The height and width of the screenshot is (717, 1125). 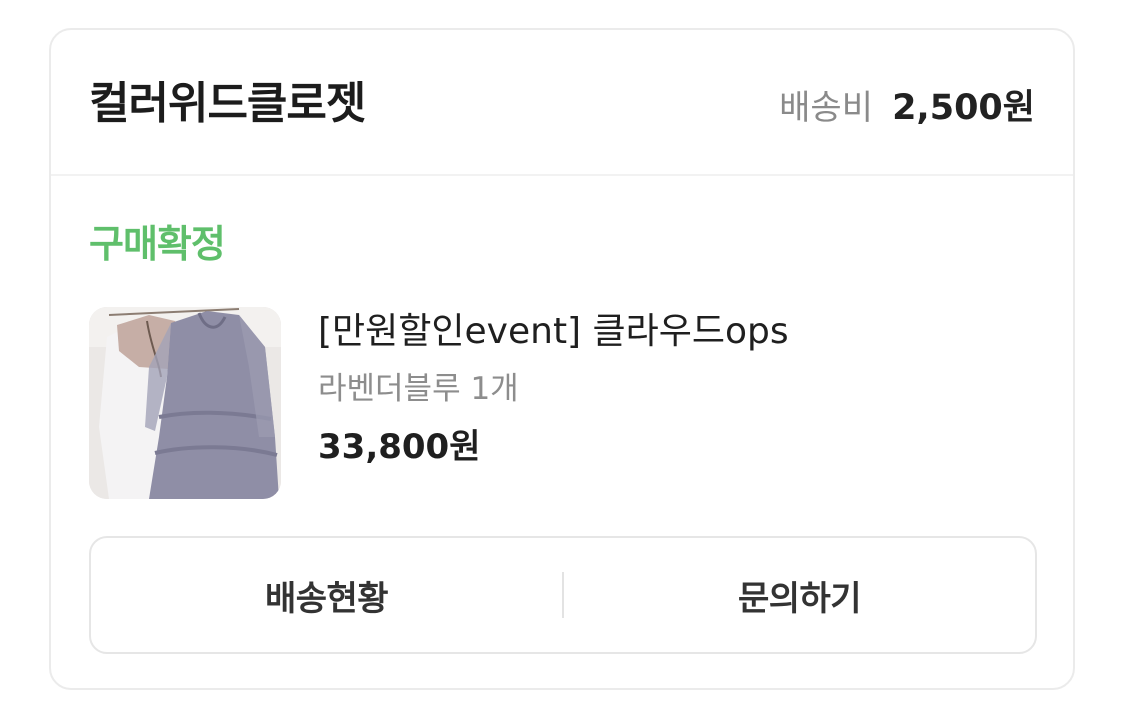 What do you see at coordinates (157, 244) in the screenshot?
I see `order-status: 구매확정` at bounding box center [157, 244].